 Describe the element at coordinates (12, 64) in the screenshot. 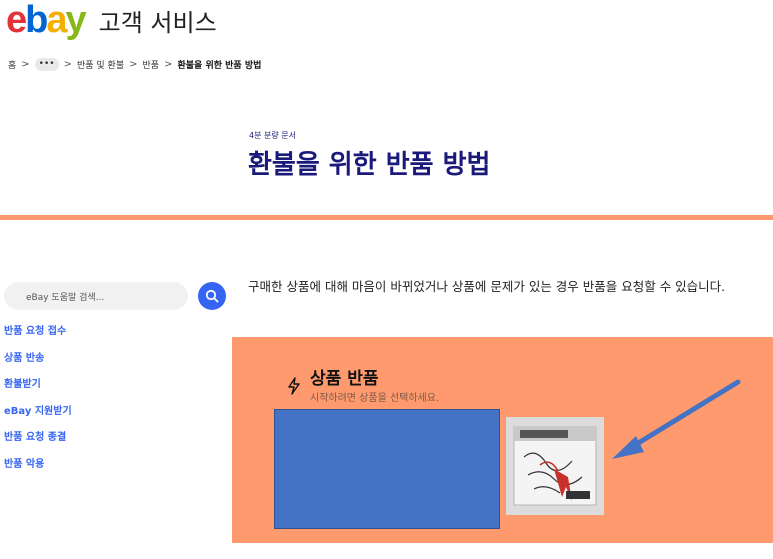

I see `breadcrumb-home: 홈` at that location.